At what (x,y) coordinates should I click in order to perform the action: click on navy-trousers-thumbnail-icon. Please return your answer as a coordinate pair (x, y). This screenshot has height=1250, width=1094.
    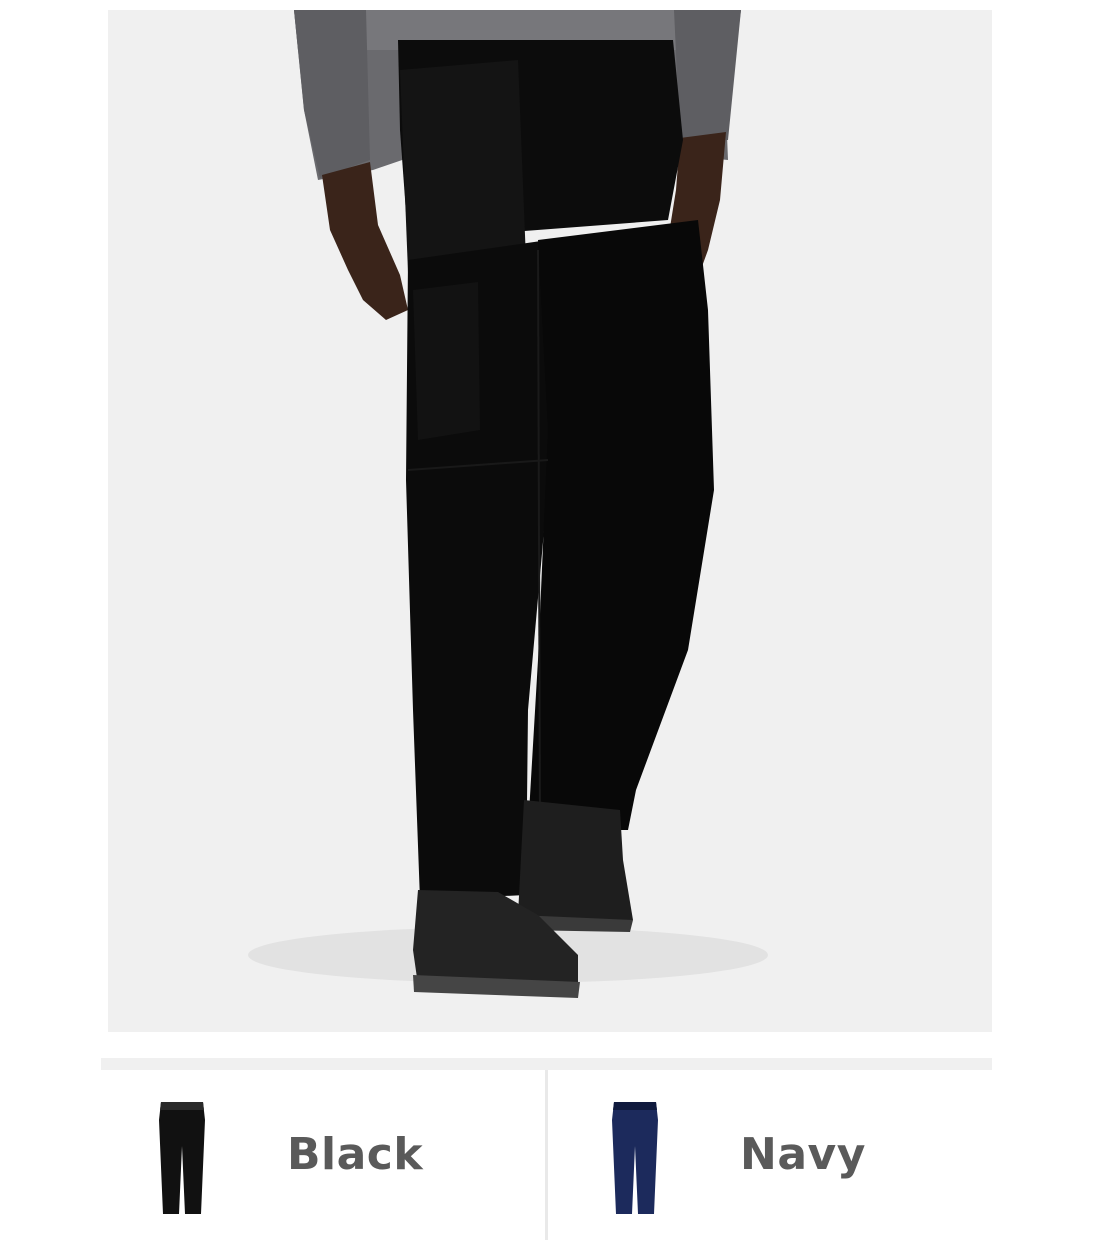
    Looking at the image, I should click on (635, 1158).